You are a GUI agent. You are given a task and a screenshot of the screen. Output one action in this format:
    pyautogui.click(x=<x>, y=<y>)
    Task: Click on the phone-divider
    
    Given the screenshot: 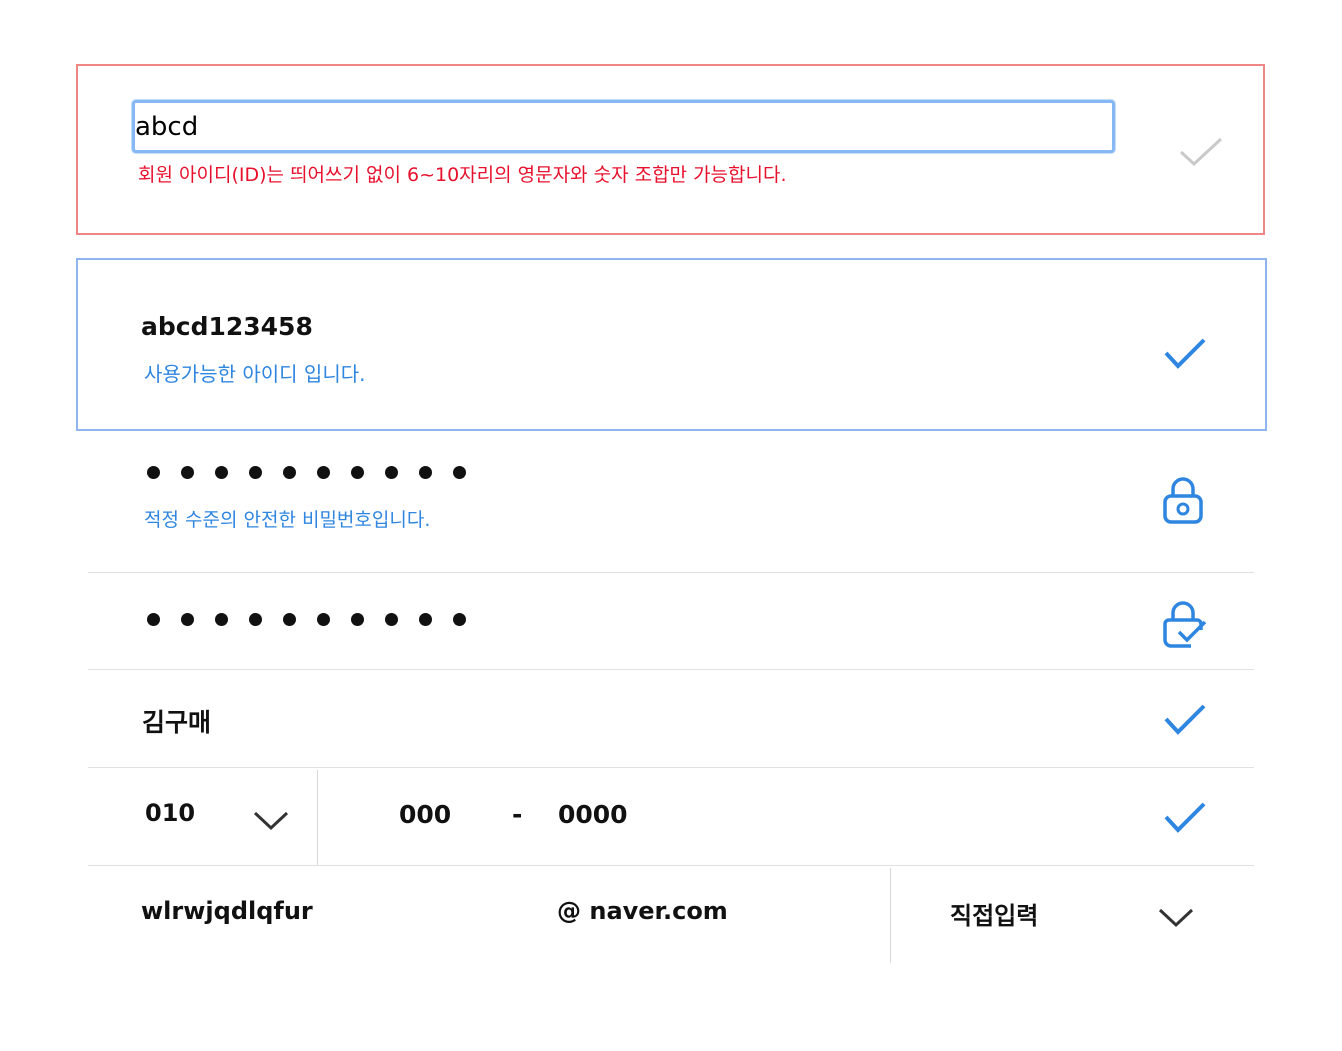 What is the action you would take?
    pyautogui.click(x=317, y=817)
    